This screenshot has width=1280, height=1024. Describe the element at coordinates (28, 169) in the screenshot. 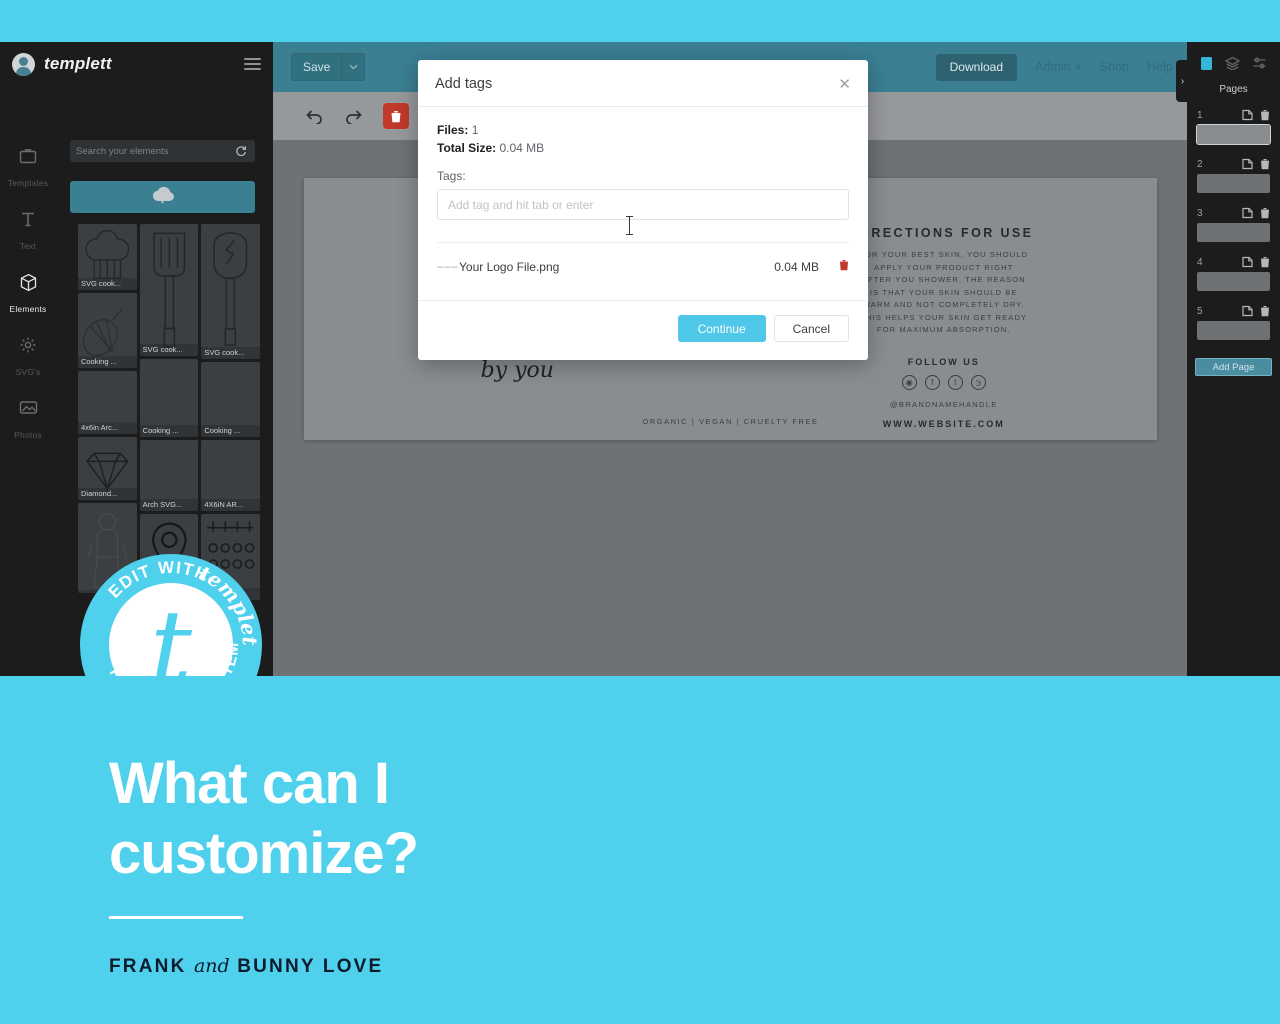

I see `sidebar-item-templates: Templates` at that location.